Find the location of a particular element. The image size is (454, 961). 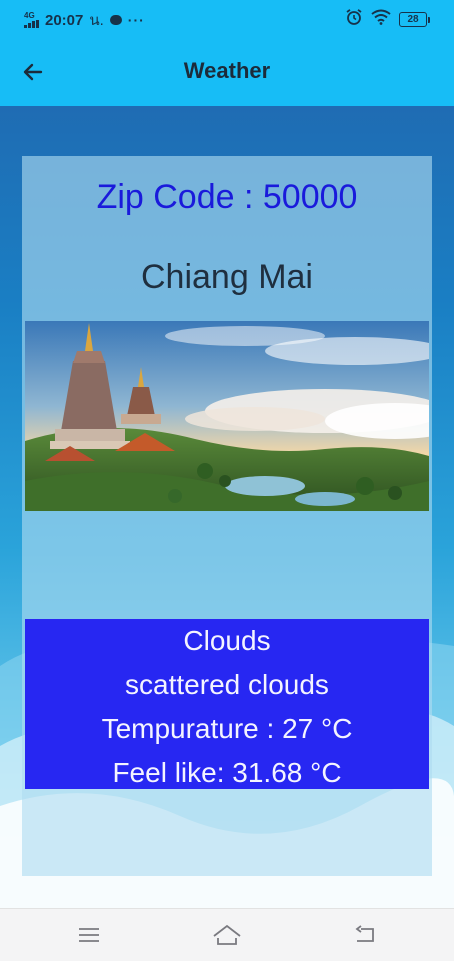

home-icon is located at coordinates (227, 934).